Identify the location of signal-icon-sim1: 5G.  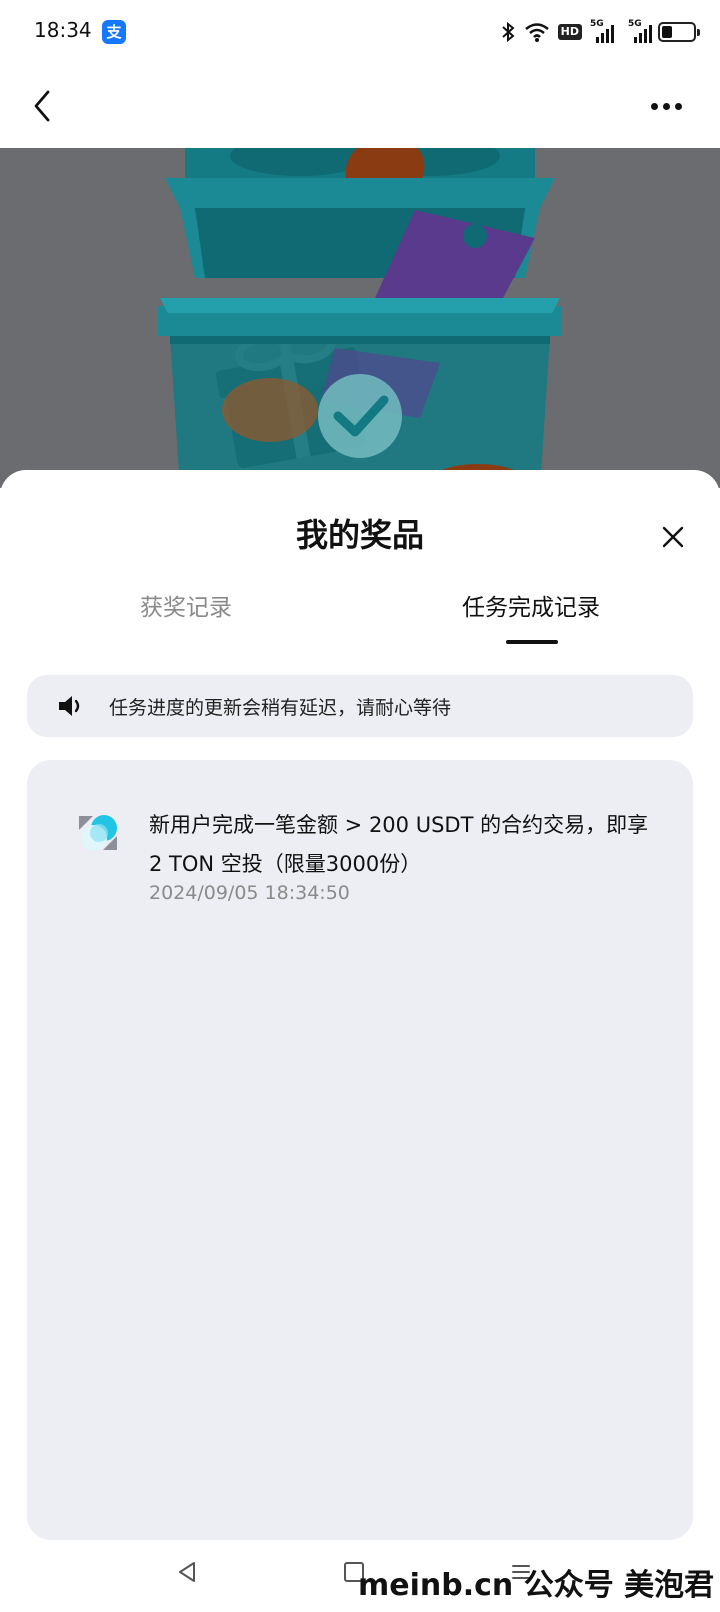
(605, 31).